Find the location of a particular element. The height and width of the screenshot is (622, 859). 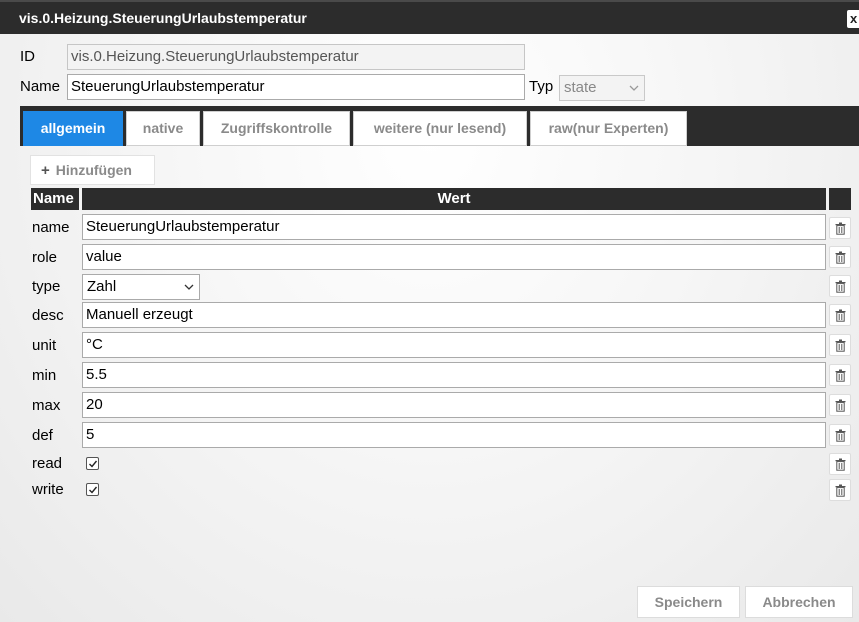

close-icon: x is located at coordinates (854, 18).